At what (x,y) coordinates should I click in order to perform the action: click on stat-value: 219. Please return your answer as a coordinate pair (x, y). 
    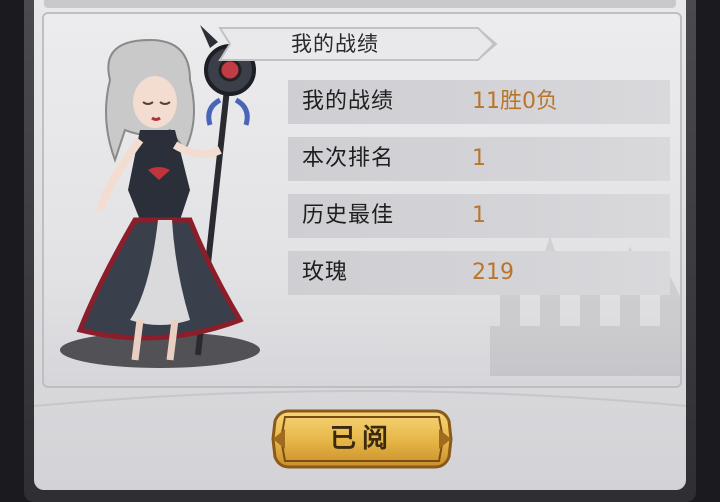
    Looking at the image, I should click on (493, 272).